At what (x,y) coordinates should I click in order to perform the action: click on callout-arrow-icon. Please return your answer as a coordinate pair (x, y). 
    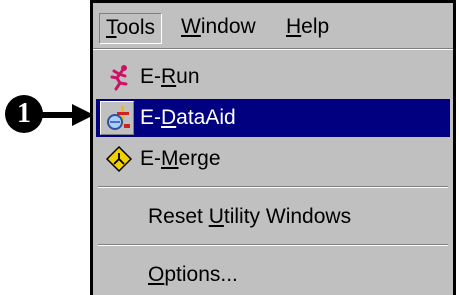
    Looking at the image, I should click on (68, 115).